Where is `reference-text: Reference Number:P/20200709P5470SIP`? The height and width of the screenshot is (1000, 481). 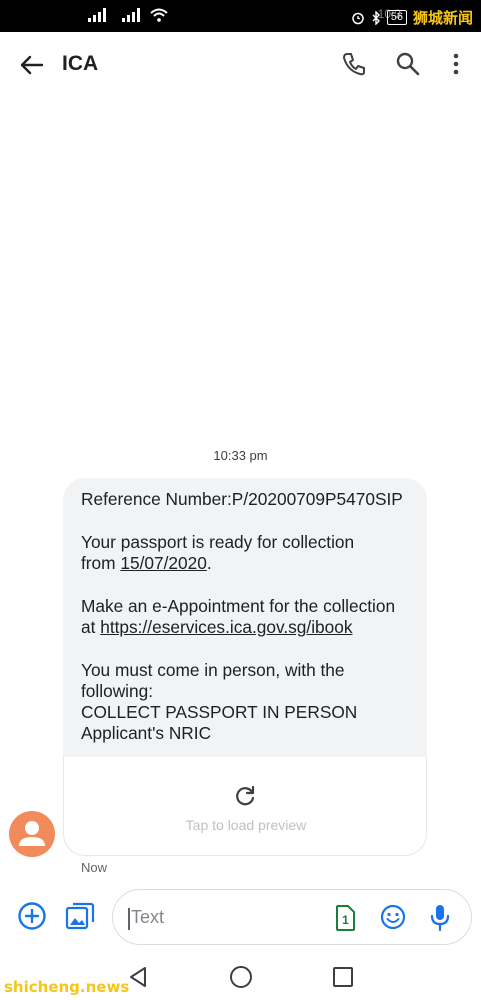 reference-text: Reference Number:P/20200709P5470SIP is located at coordinates (242, 499).